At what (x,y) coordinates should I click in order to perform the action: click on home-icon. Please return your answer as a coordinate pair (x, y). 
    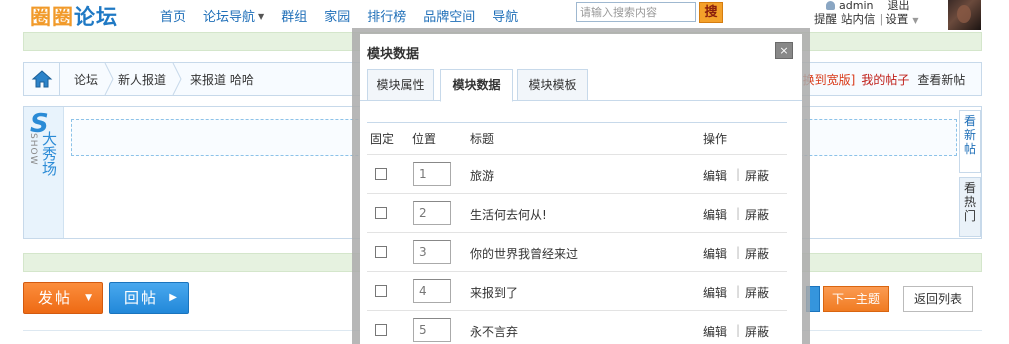
    Looking at the image, I should click on (42, 79).